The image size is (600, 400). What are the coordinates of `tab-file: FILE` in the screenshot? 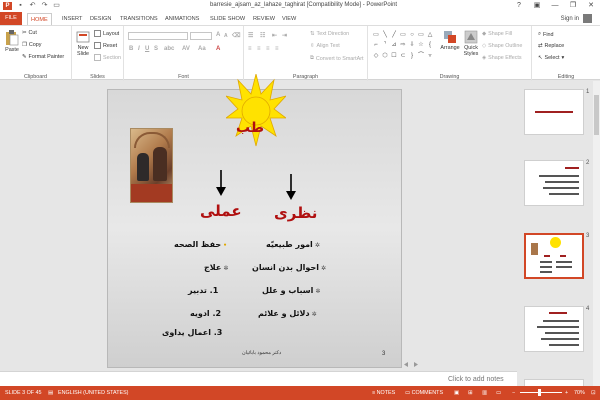 It's located at (11, 18).